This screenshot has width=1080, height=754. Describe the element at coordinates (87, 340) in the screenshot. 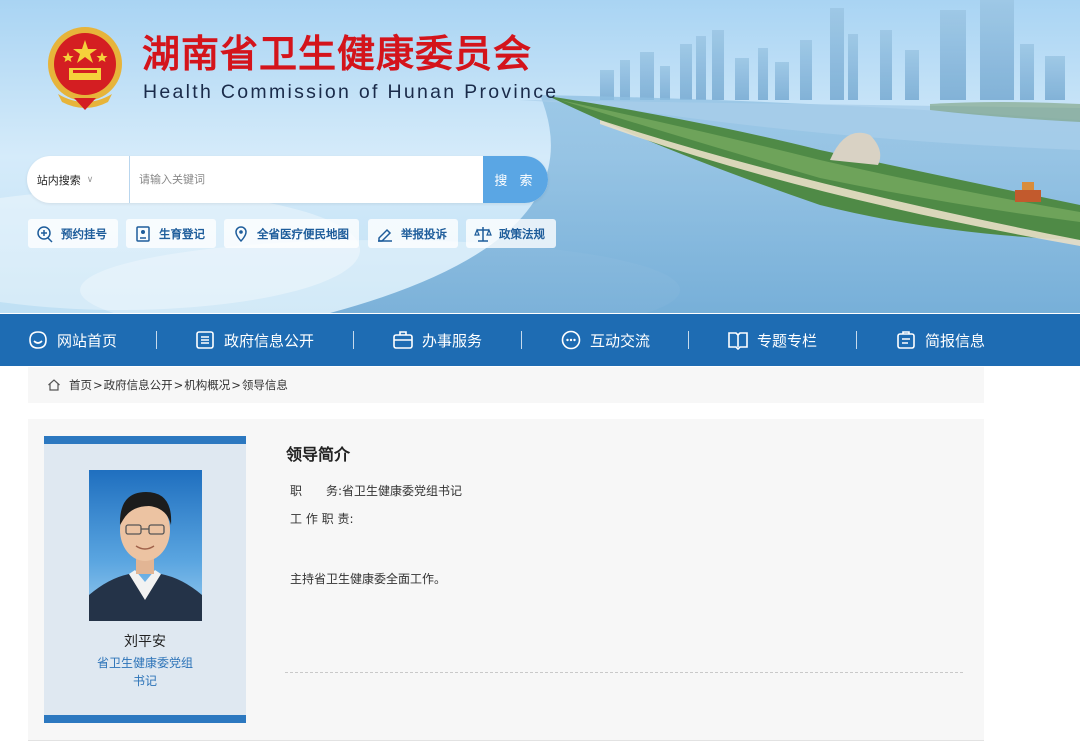

I see `nav-item-label: 网站首页` at that location.